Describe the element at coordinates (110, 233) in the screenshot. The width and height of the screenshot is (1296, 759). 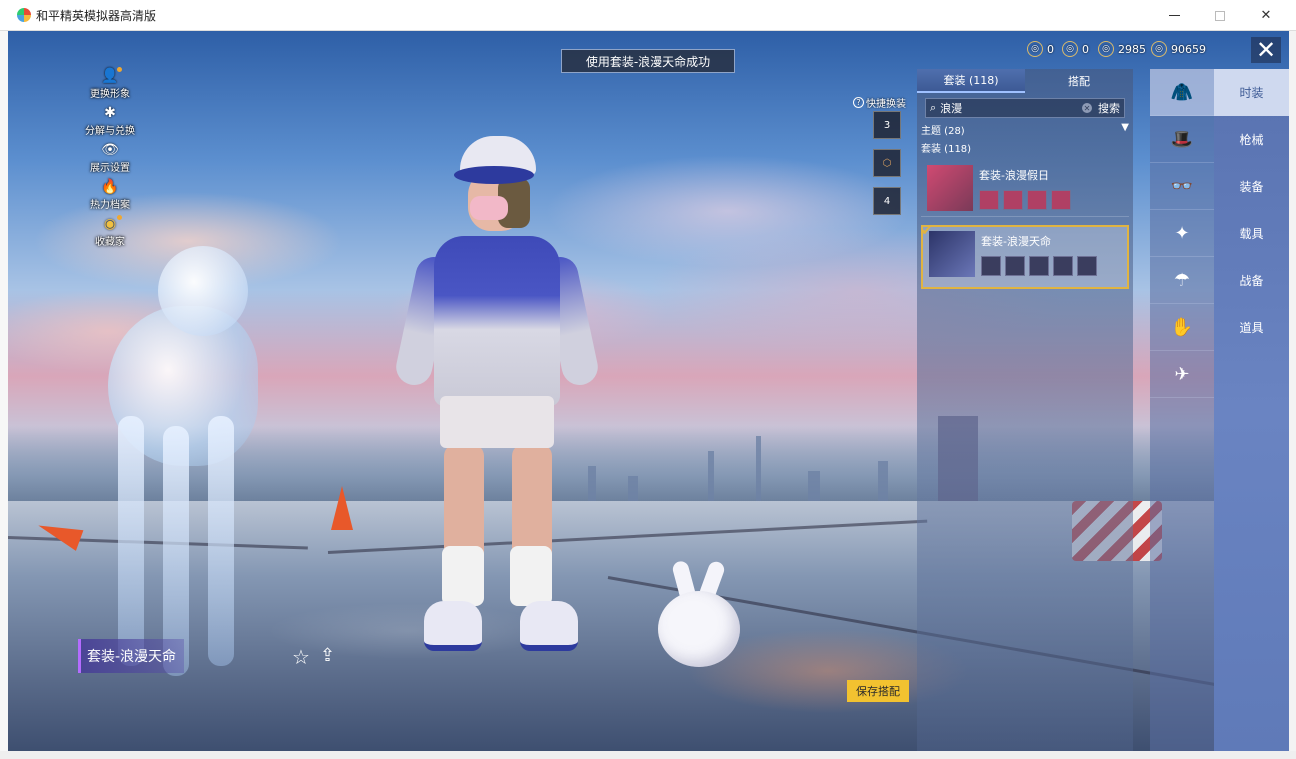
I see `collector-button: ◉ 收藏家` at that location.